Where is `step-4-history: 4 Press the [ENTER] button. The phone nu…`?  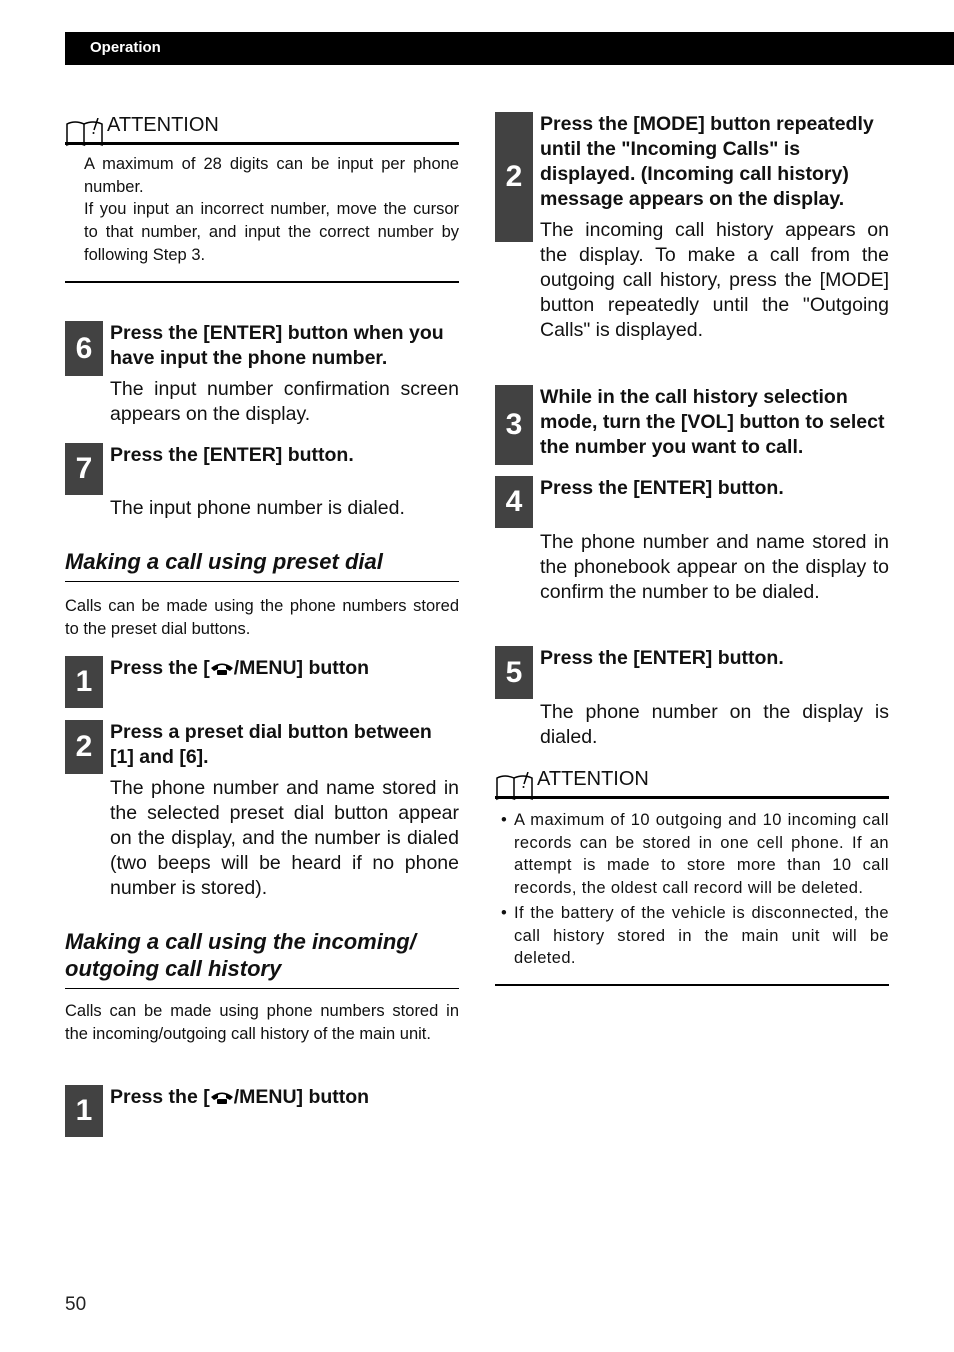 step-4-history: 4 Press the [ENTER] button. The phone nu… is located at coordinates (692, 540).